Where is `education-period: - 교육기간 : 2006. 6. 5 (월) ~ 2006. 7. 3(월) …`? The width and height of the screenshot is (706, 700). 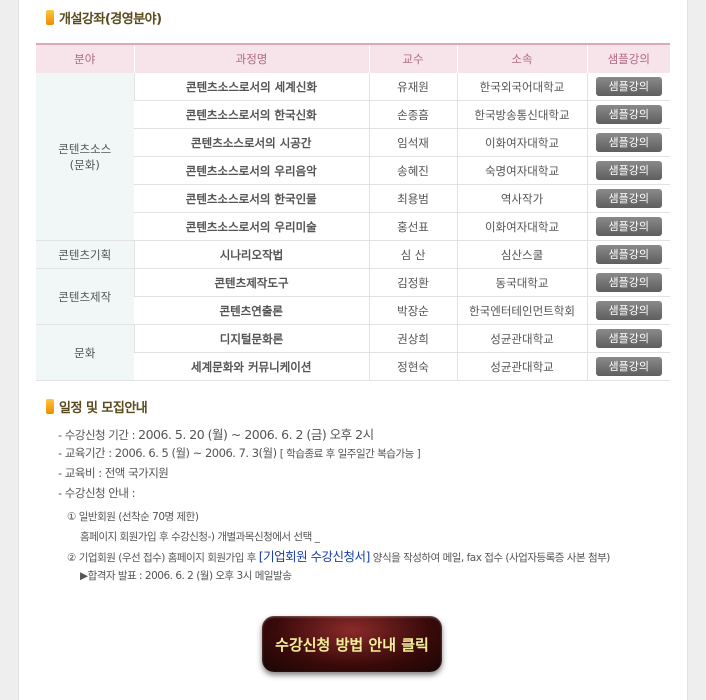 education-period: - 교육기간 : 2006. 6. 5 (월) ~ 2006. 7. 3(월) … is located at coordinates (239, 453).